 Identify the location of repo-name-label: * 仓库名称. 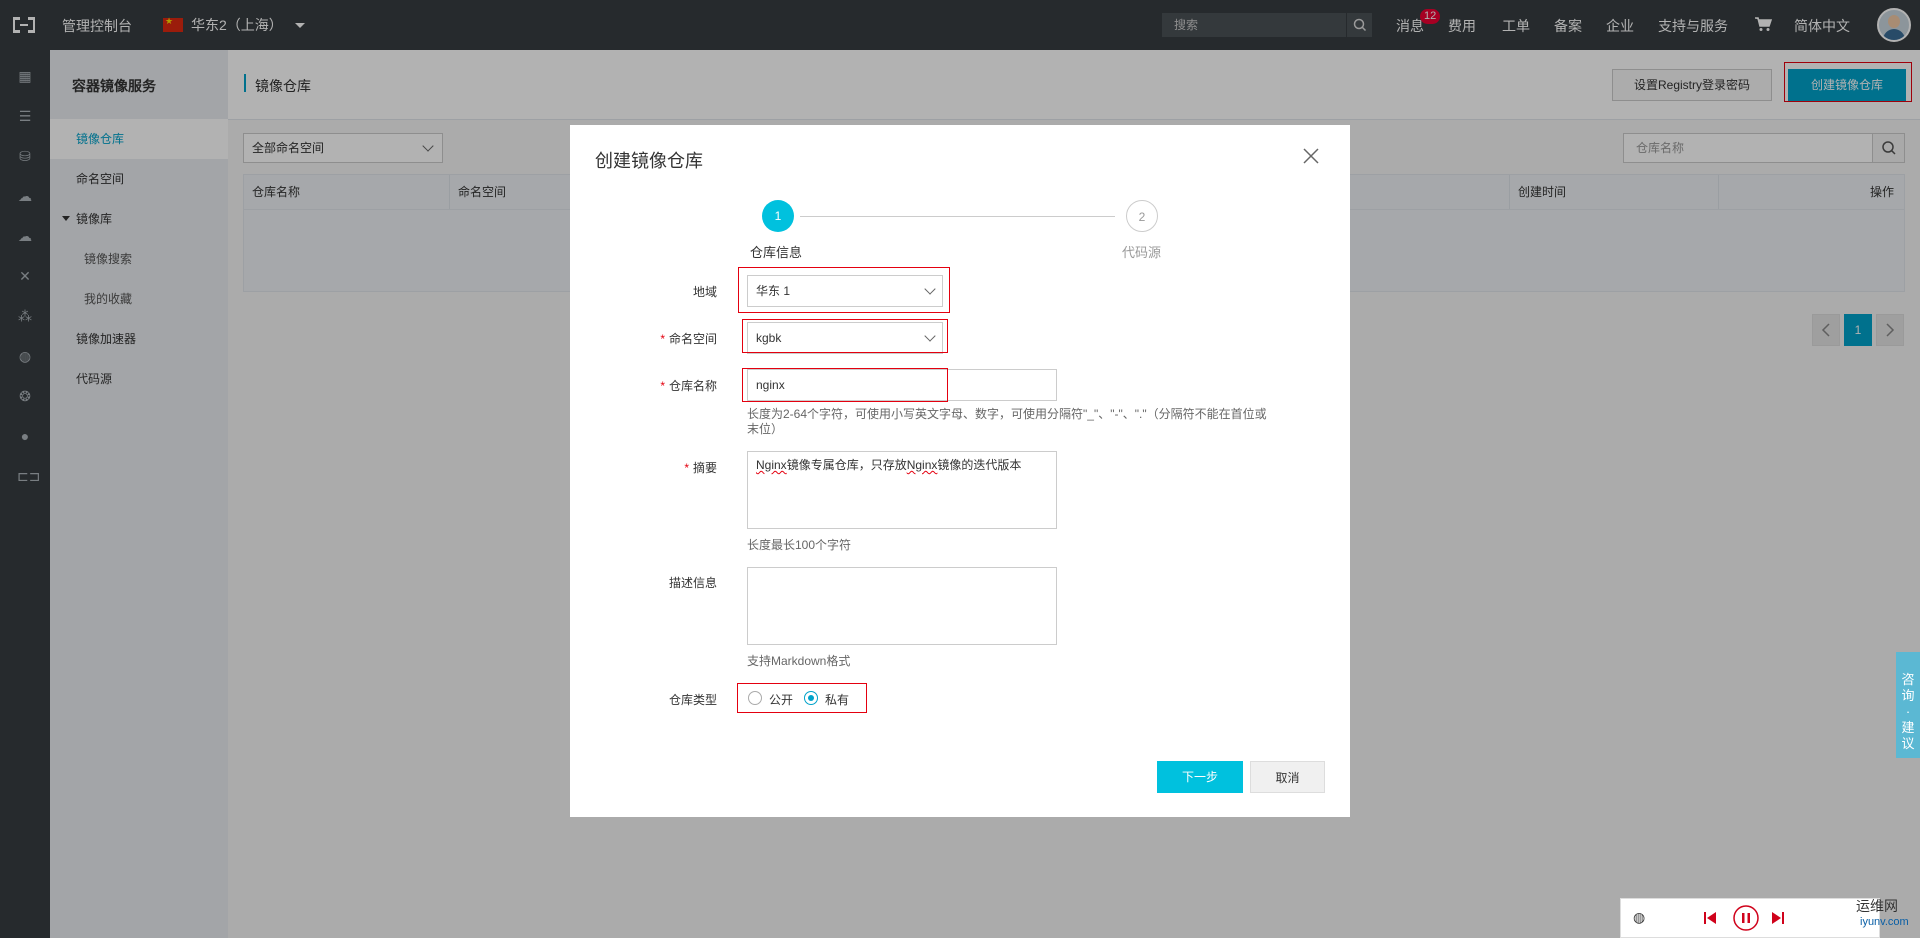
(672, 385).